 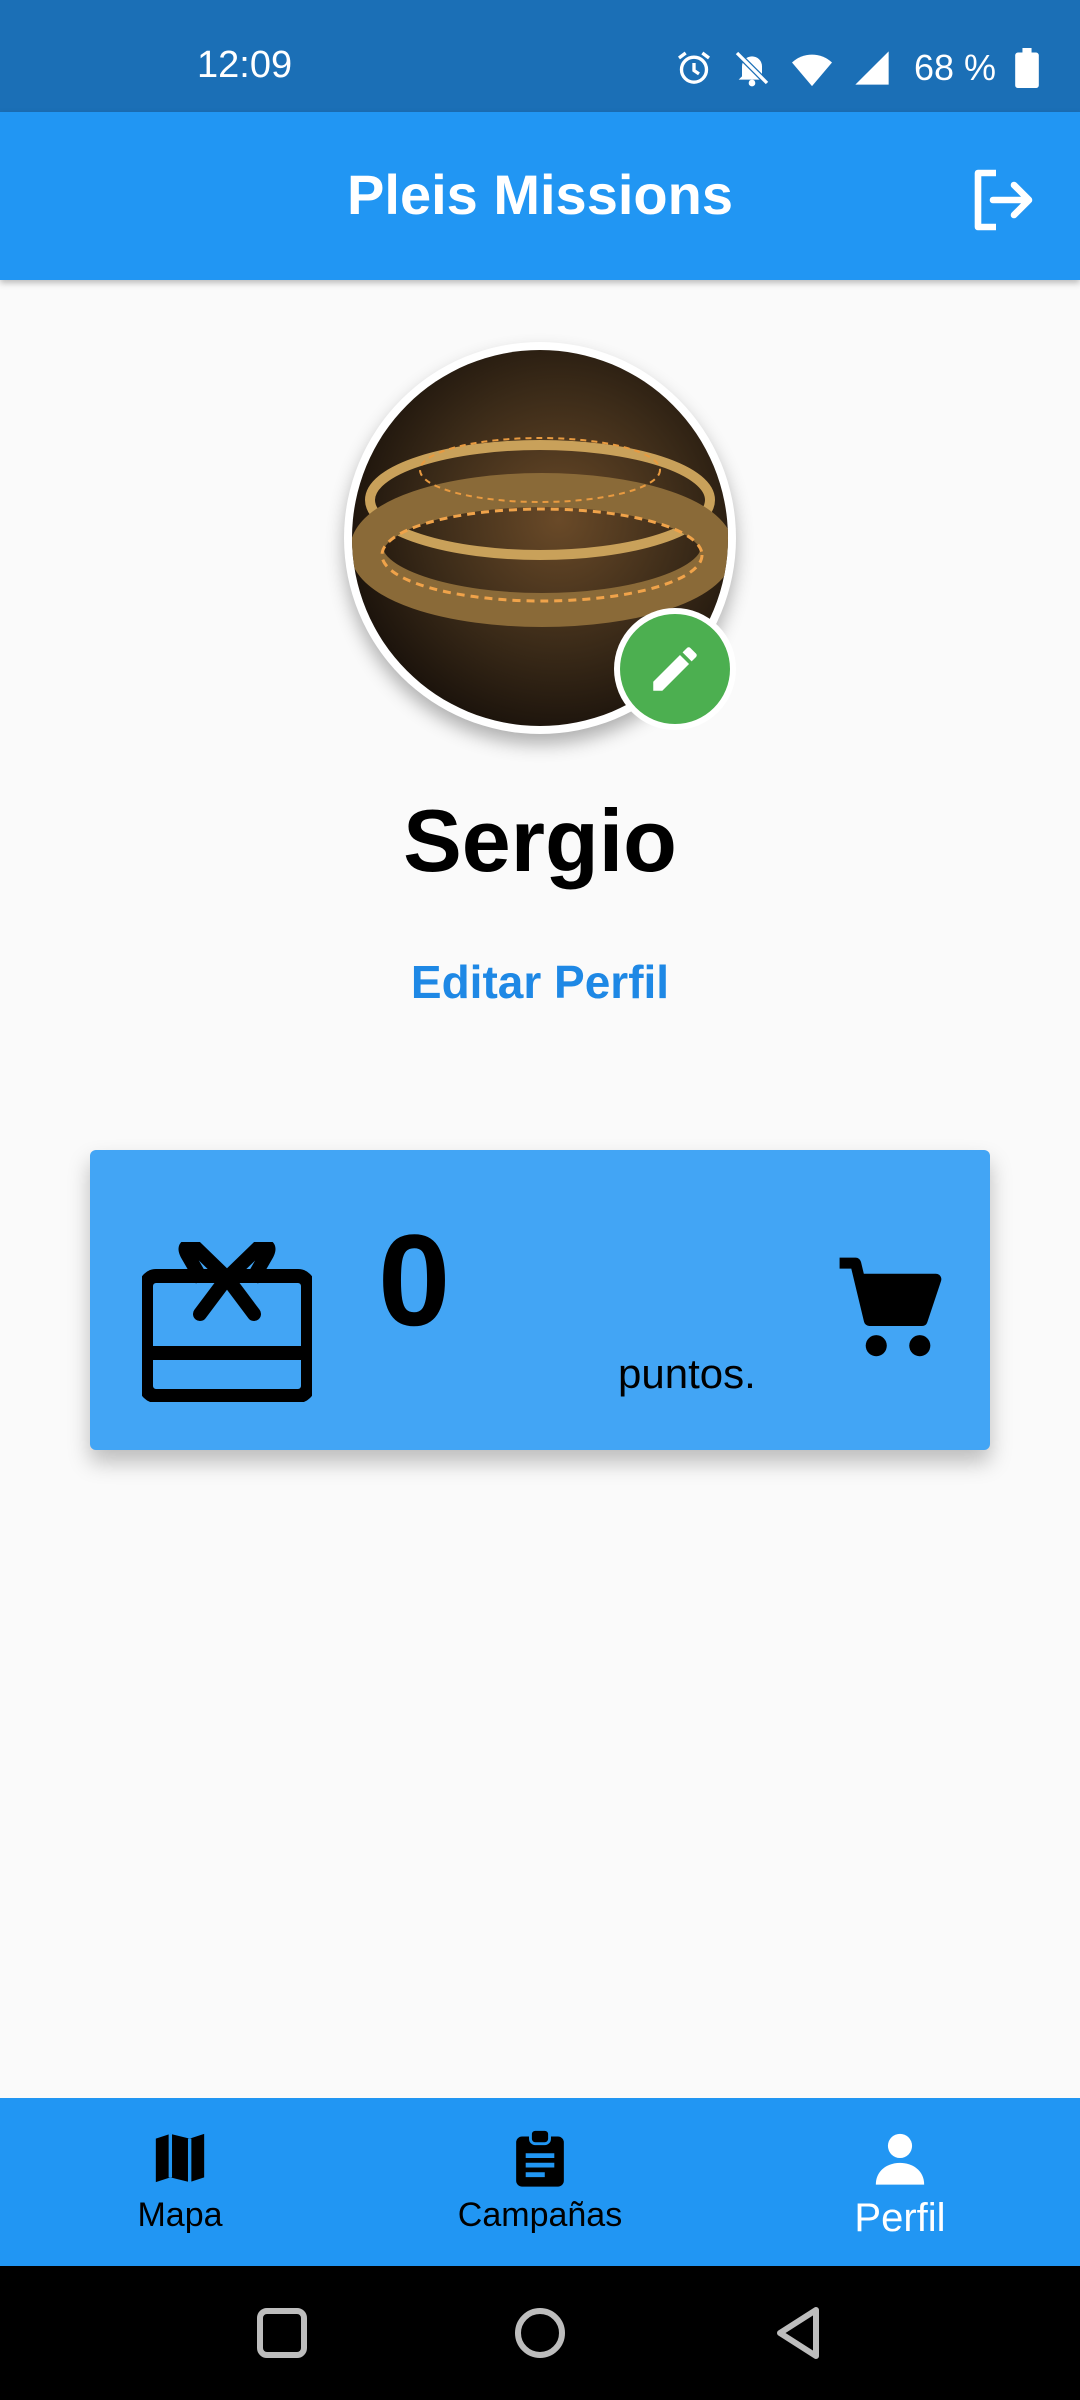 What do you see at coordinates (687, 1373) in the screenshot?
I see `points-unit: puntos.` at bounding box center [687, 1373].